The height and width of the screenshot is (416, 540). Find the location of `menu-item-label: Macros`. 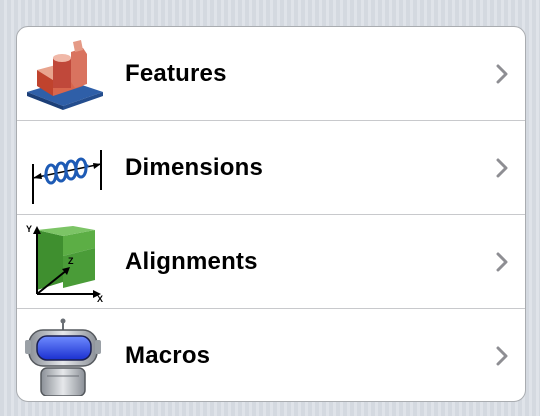

menu-item-label: Macros is located at coordinates (168, 355).